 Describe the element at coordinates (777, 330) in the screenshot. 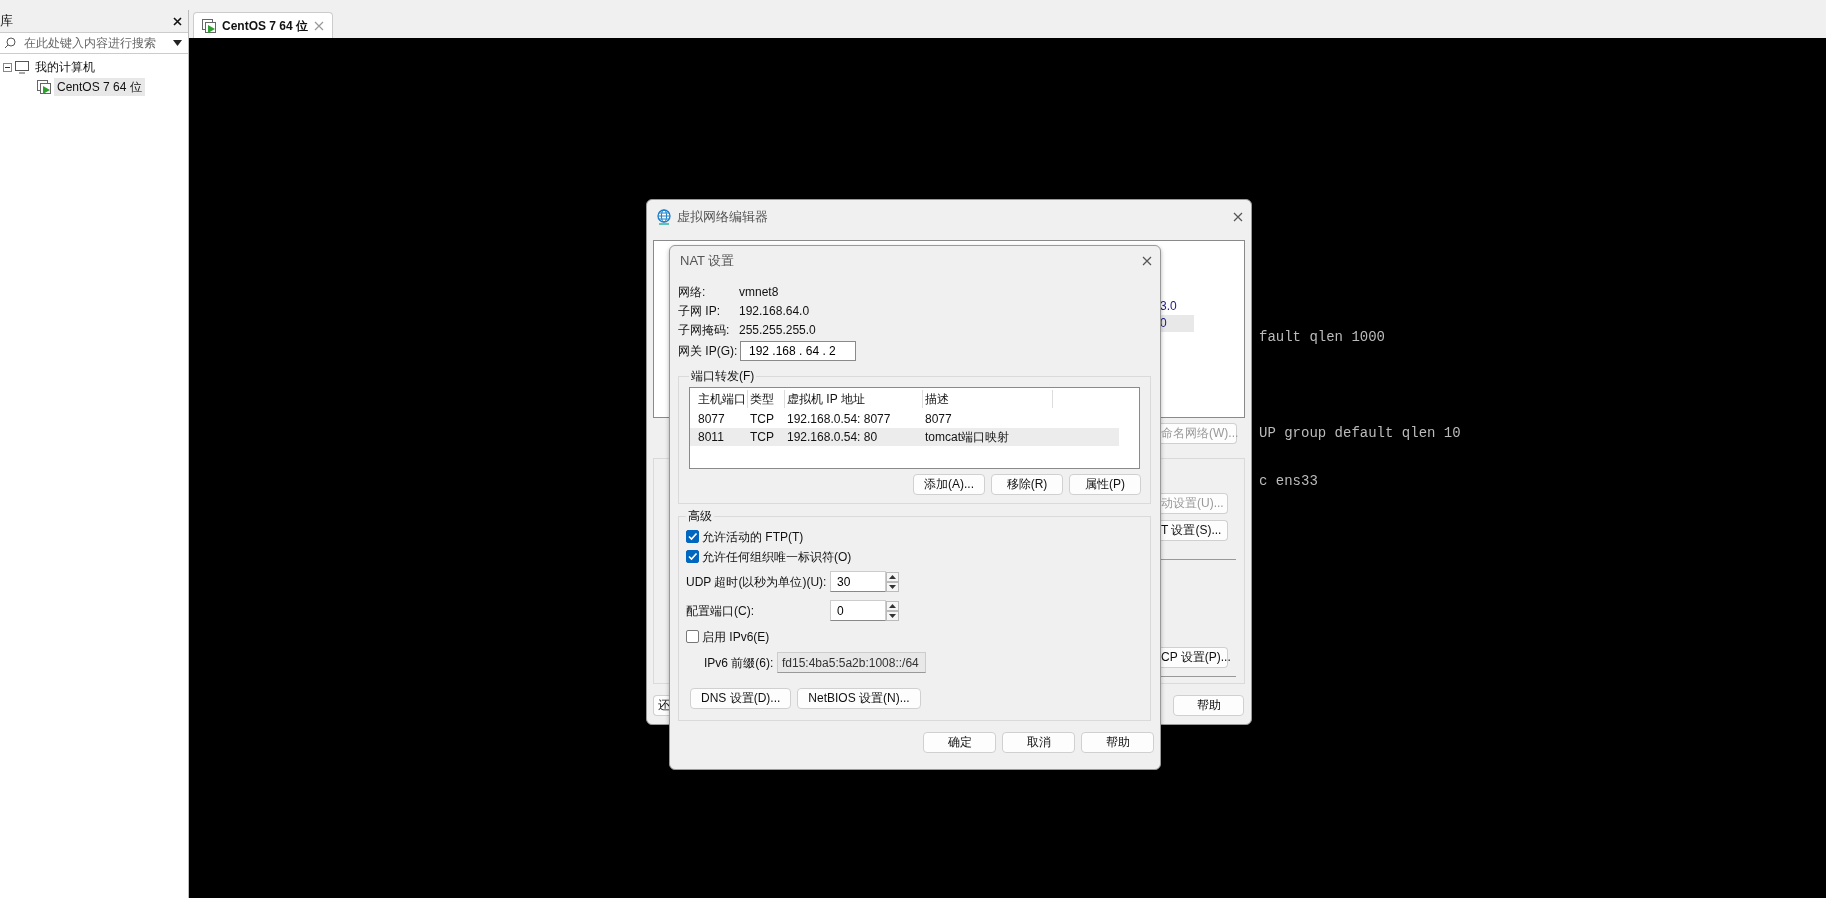

I see `field-value: 255.255.255.0` at that location.